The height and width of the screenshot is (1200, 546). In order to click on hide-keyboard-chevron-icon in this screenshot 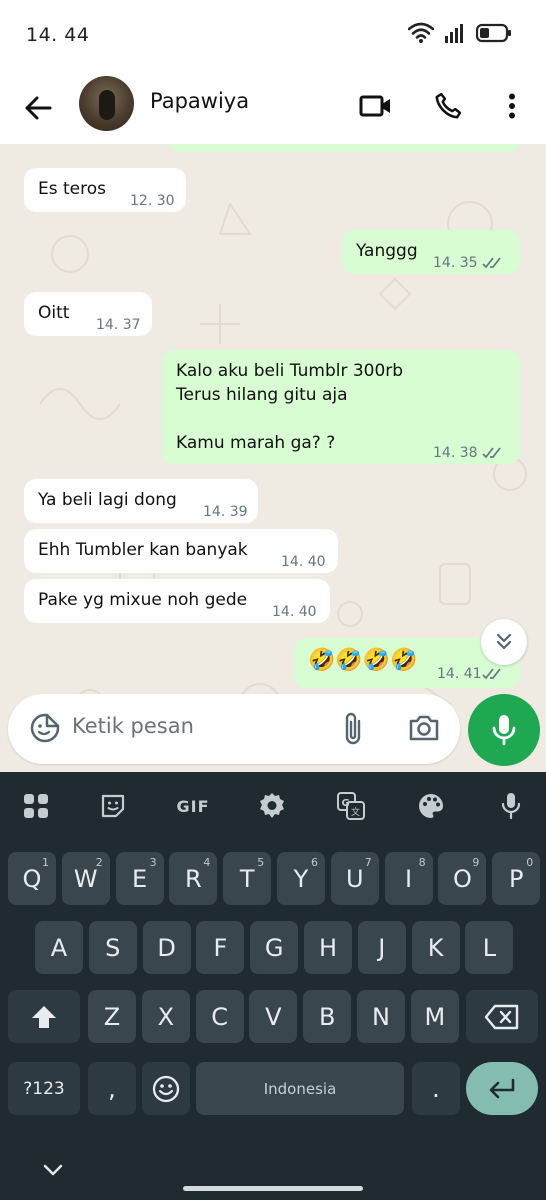, I will do `click(53, 1171)`.